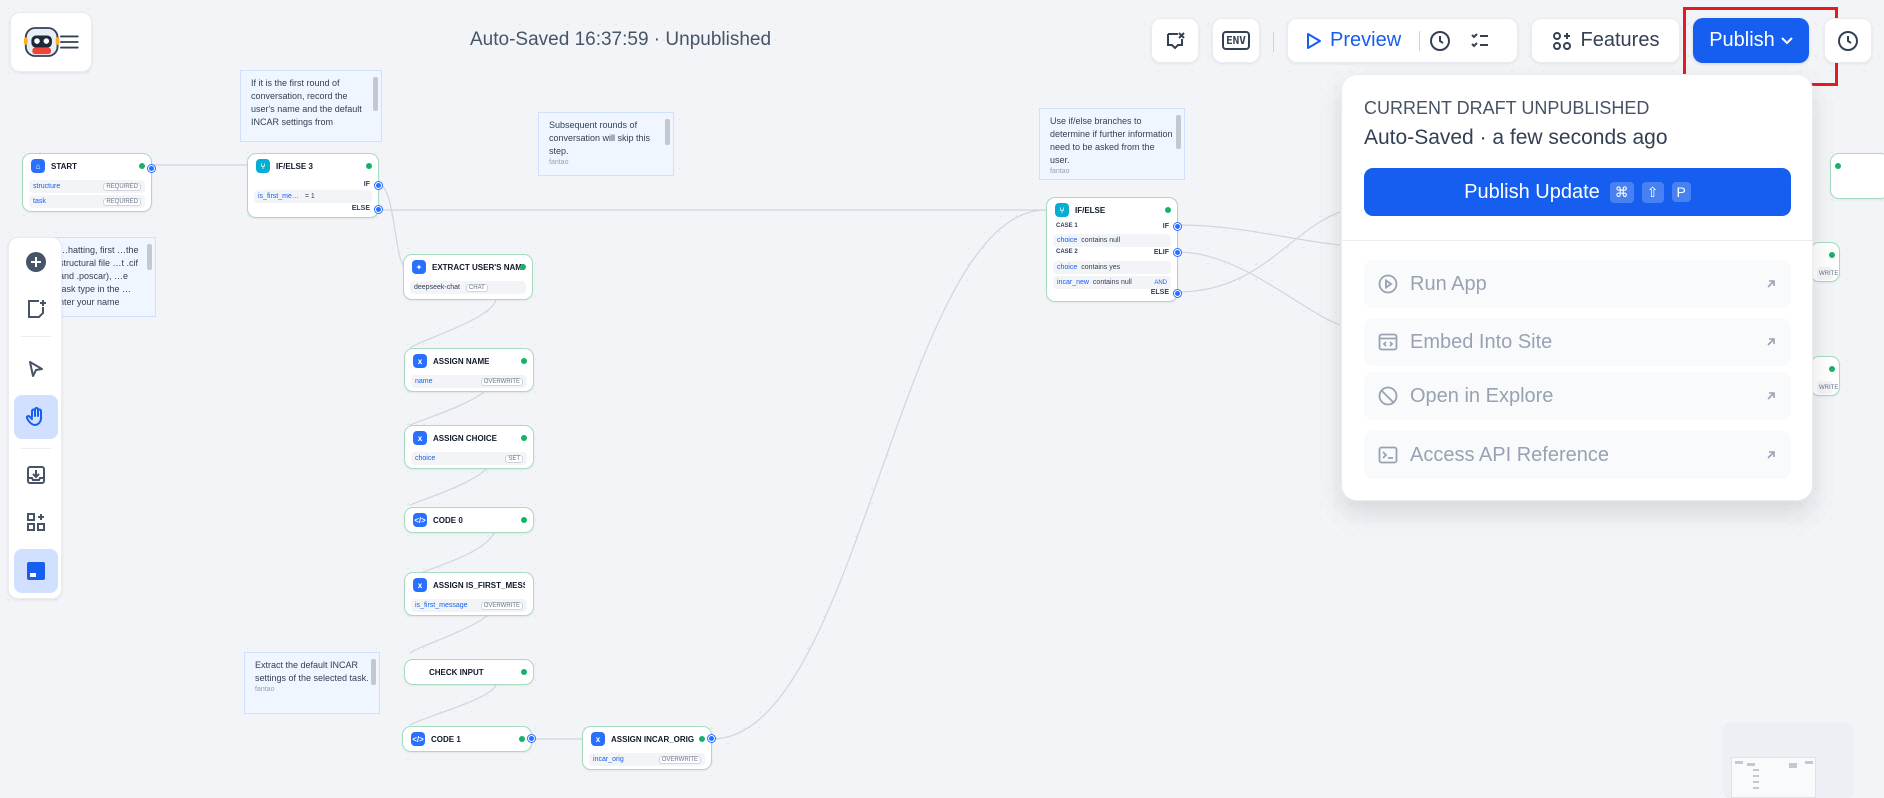 Image resolution: width=1884 pixels, height=798 pixels. Describe the element at coordinates (1605, 40) in the screenshot. I see `features-button: Features` at that location.